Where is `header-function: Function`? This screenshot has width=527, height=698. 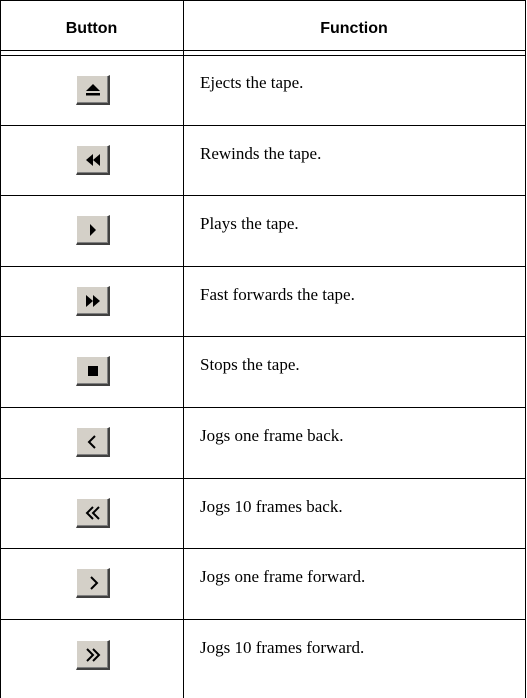
header-function: Function is located at coordinates (354, 28).